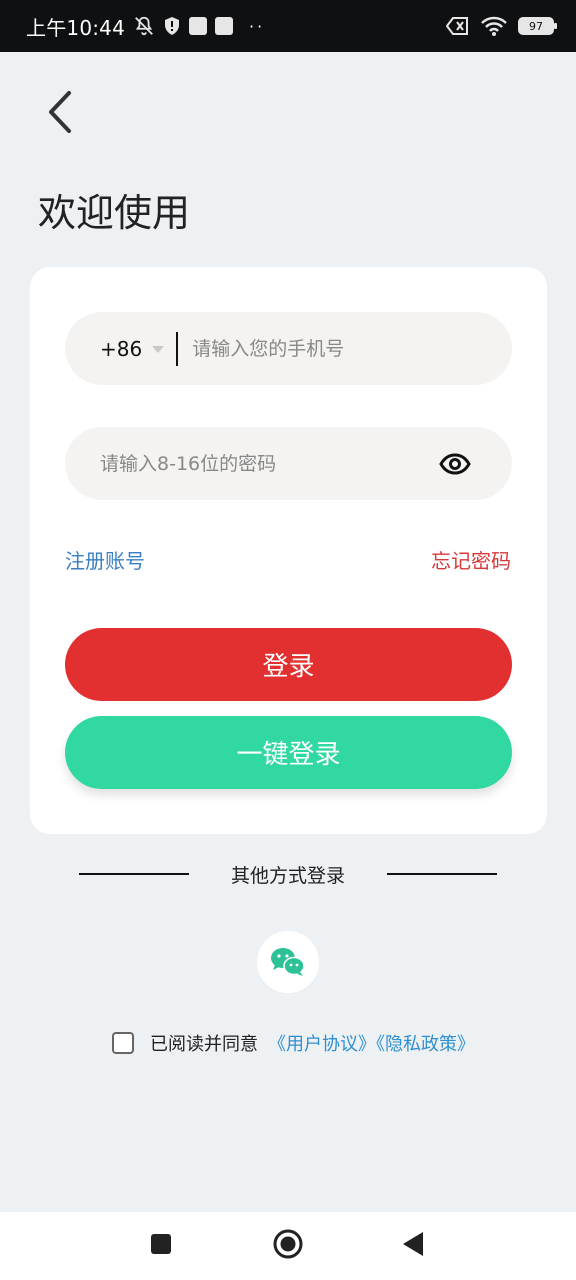  I want to click on page-title: 欢迎使用, so click(114, 213).